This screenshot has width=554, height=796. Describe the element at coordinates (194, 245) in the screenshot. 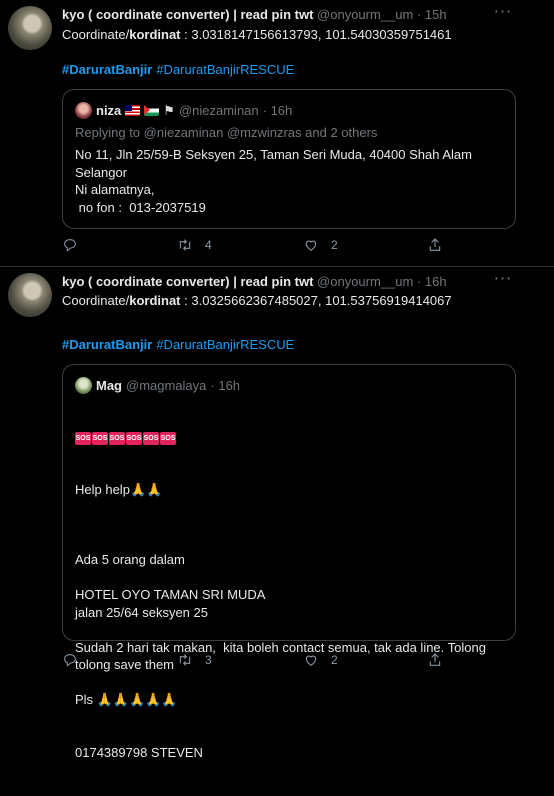

I see `retweet-button: 4` at that location.